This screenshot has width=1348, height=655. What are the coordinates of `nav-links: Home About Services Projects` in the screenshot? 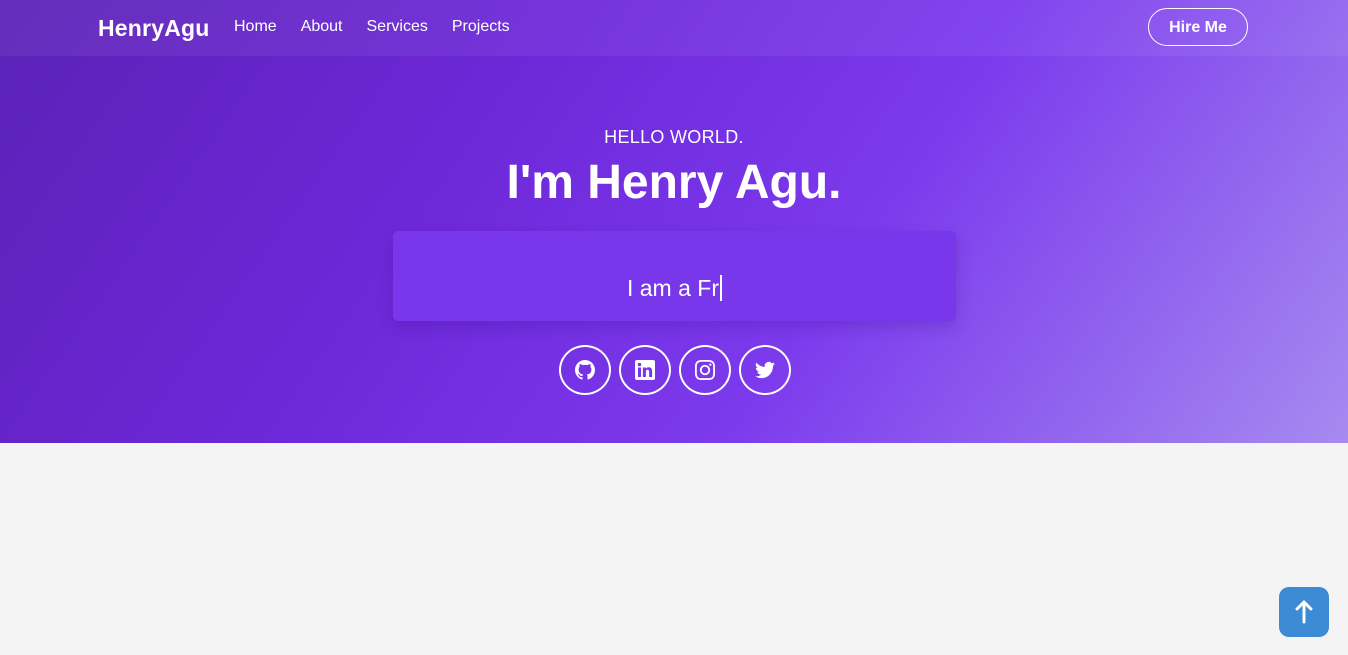 It's located at (384, 27).